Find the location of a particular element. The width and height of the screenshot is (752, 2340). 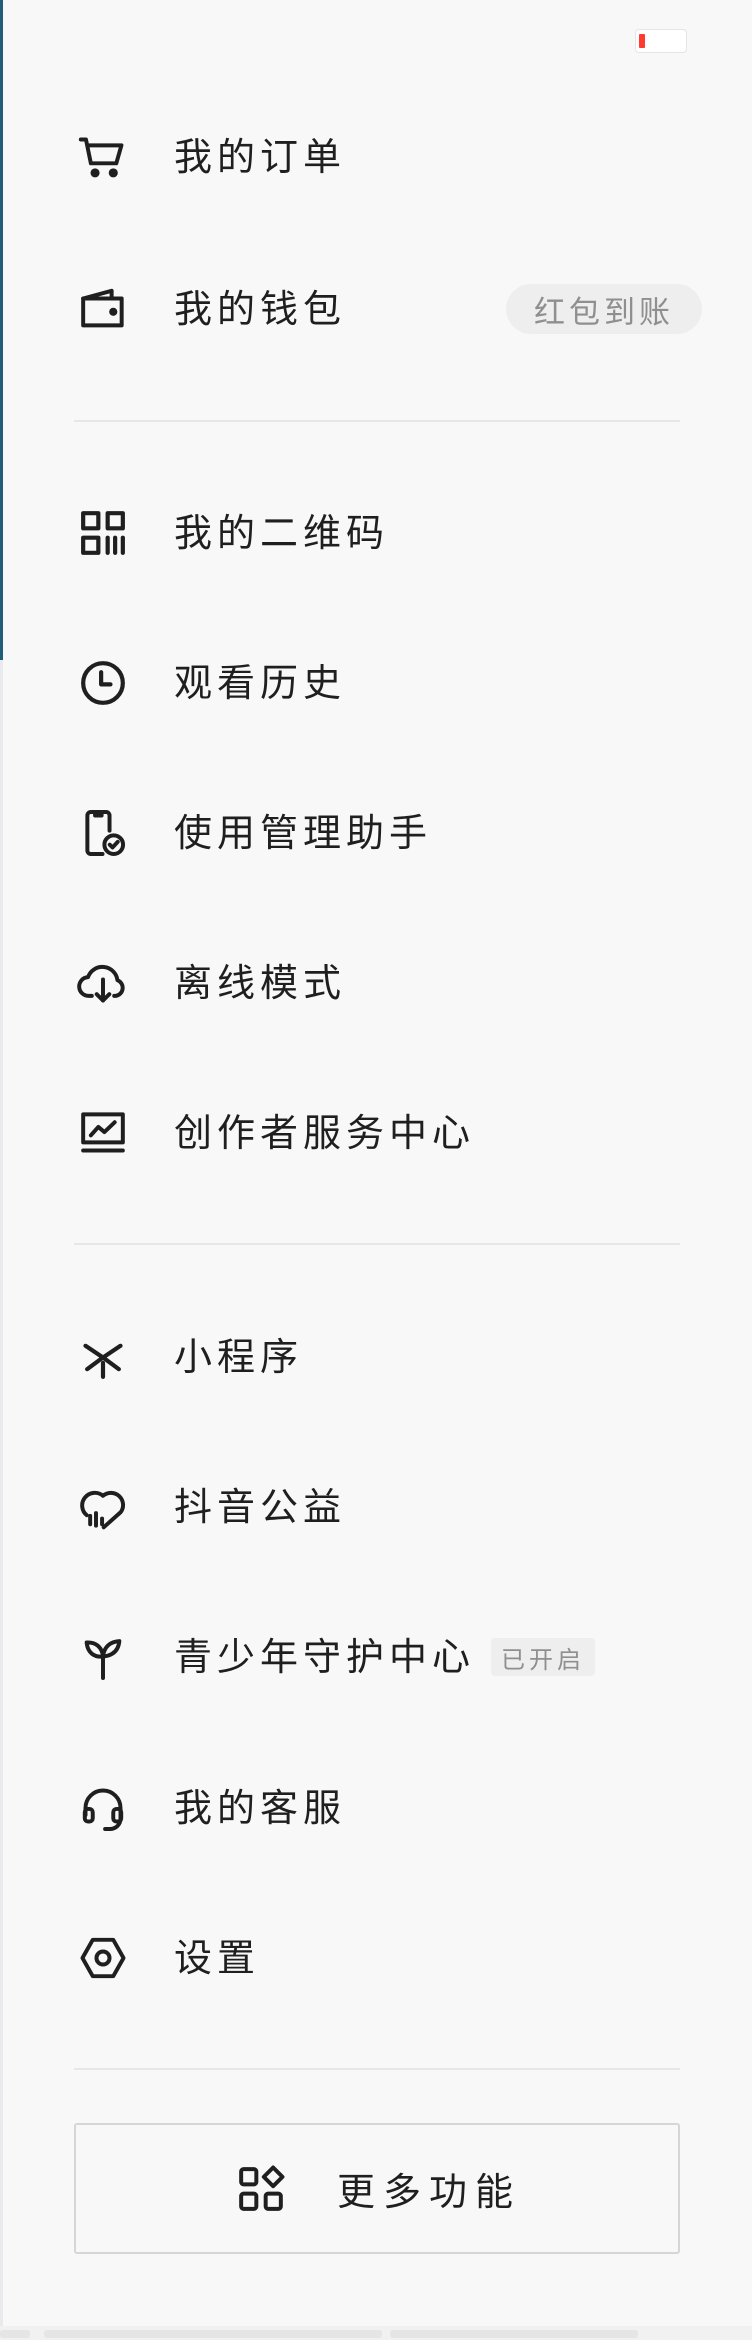

menu-item-usage-assistant: 使用管理助手 is located at coordinates (391, 833).